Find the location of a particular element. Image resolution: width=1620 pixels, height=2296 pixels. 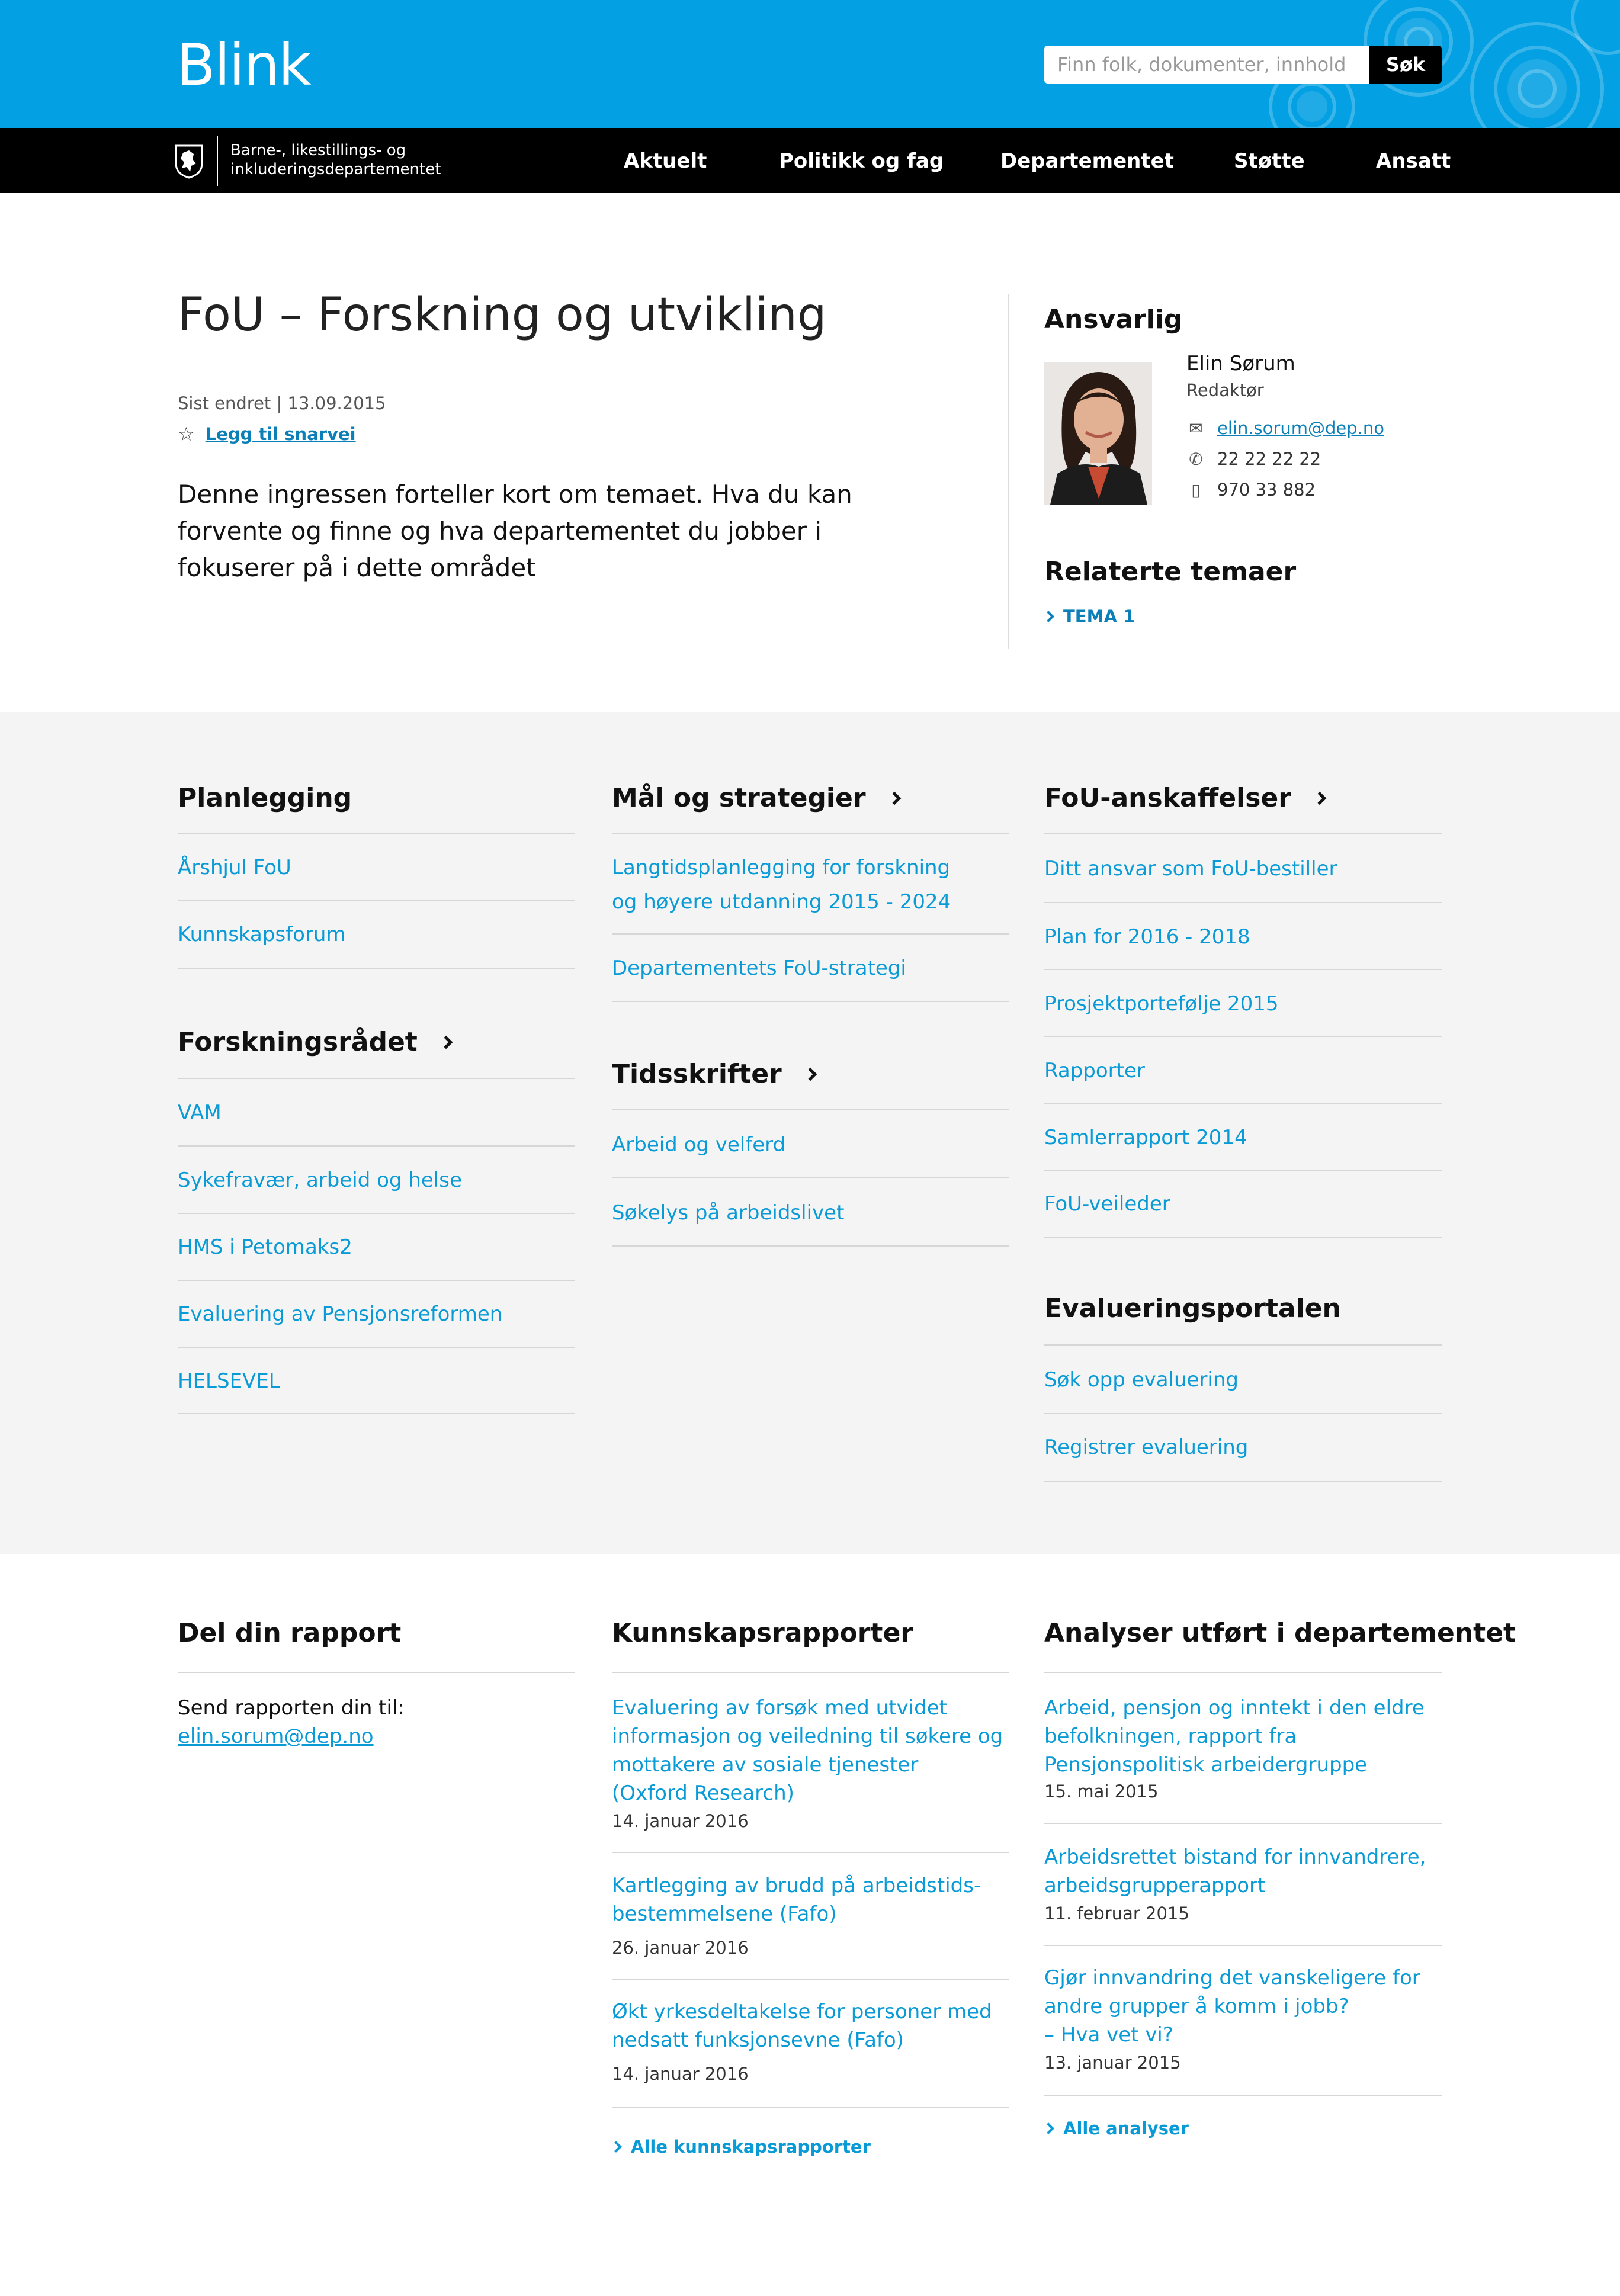

related-topic-link: TEMA 1 is located at coordinates (1088, 617).